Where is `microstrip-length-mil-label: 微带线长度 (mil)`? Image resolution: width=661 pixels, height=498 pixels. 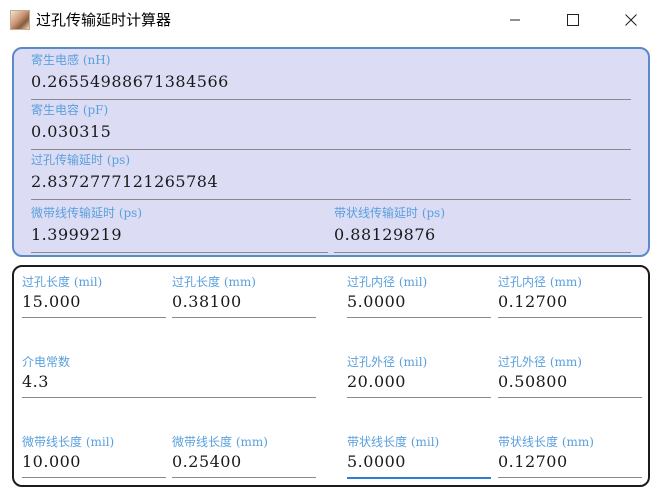
microstrip-length-mil-label: 微带线长度 (mil) is located at coordinates (68, 442).